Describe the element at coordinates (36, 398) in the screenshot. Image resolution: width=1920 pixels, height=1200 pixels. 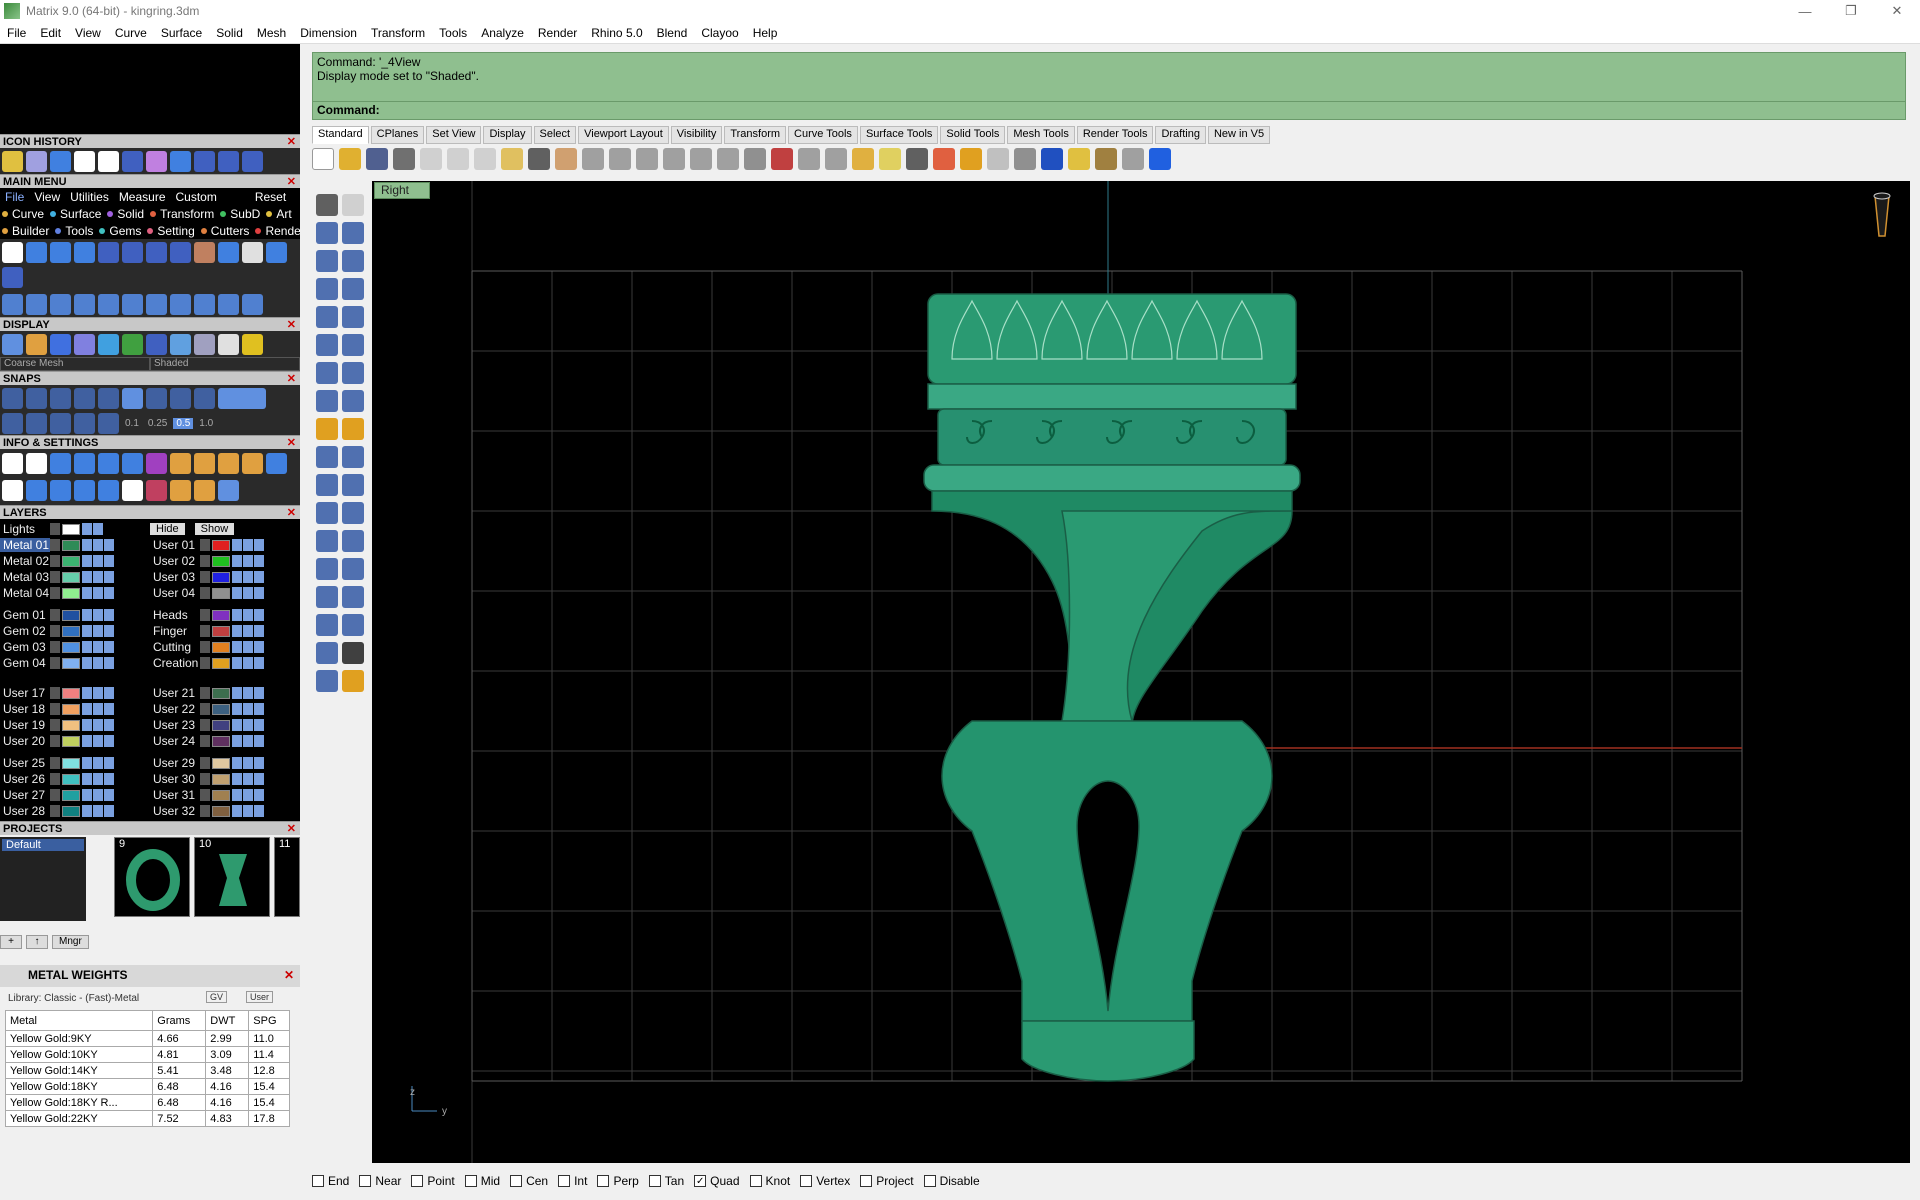
I see `ortho-icon` at that location.